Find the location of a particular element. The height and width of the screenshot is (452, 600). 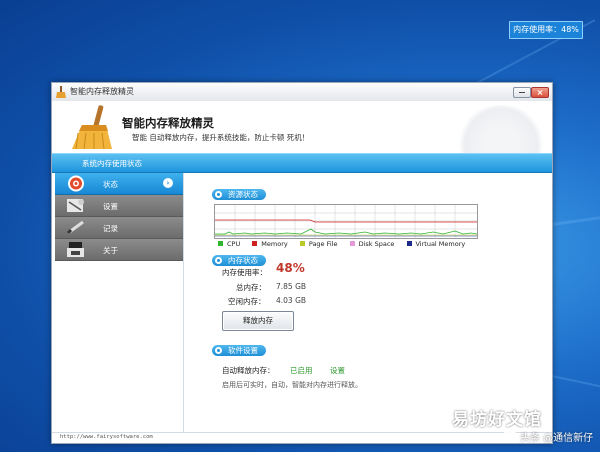

sidebar-item-label: 状态 is located at coordinates (110, 184).